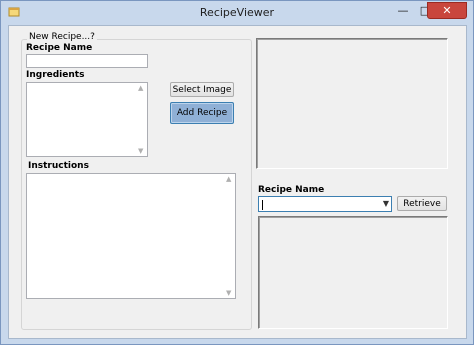 The height and width of the screenshot is (345, 474). What do you see at coordinates (87, 61) in the screenshot?
I see `recipe-name-input` at bounding box center [87, 61].